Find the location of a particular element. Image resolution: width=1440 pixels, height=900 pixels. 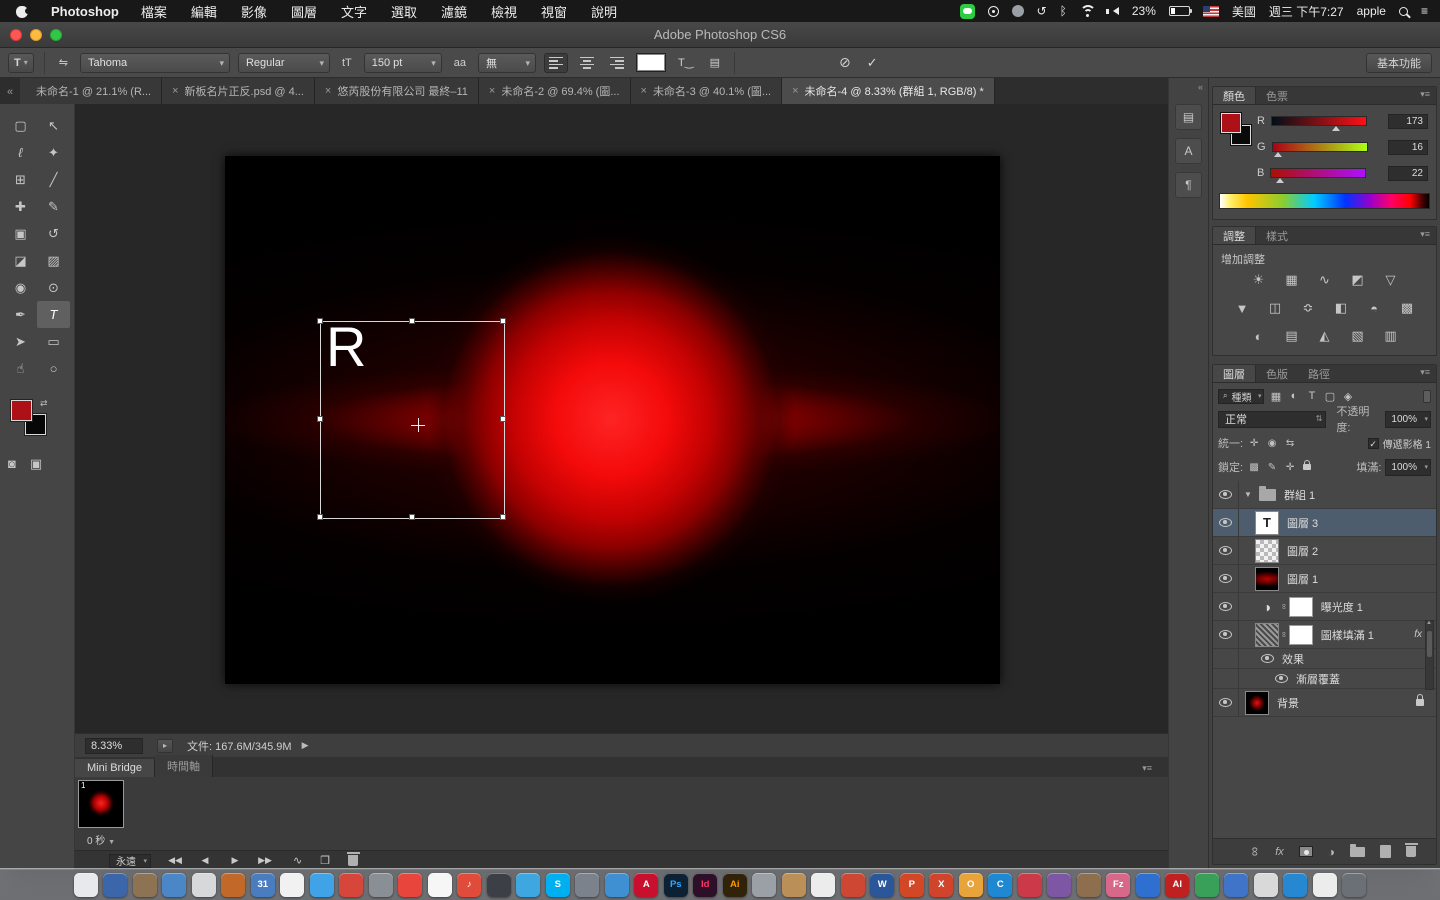

dock-app-icon: S is located at coordinates (557, 884).